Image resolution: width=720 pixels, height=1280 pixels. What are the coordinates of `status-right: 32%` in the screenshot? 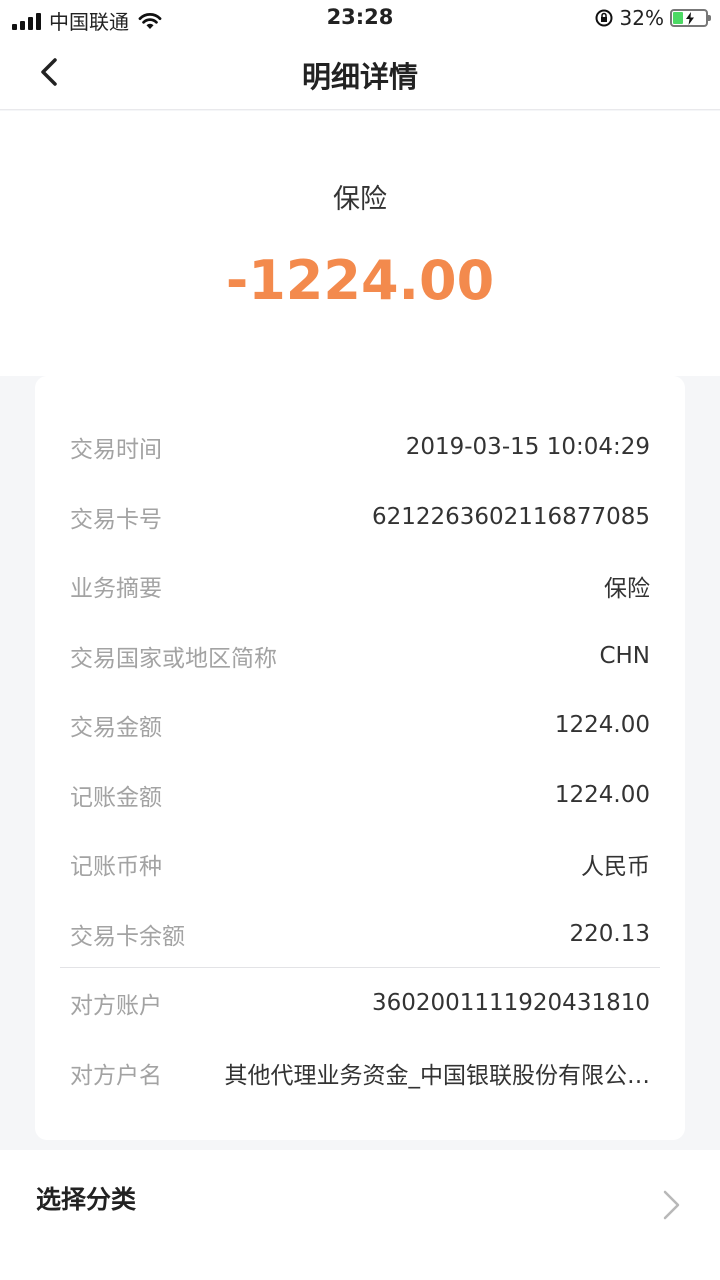 It's located at (652, 18).